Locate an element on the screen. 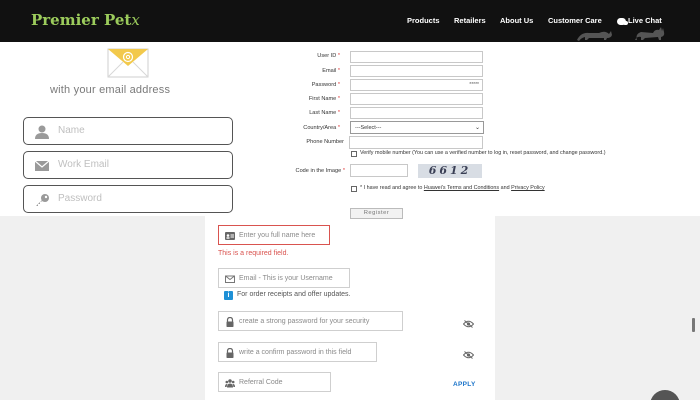 This screenshot has height=400, width=700. password-placeholder: Password is located at coordinates (80, 198).